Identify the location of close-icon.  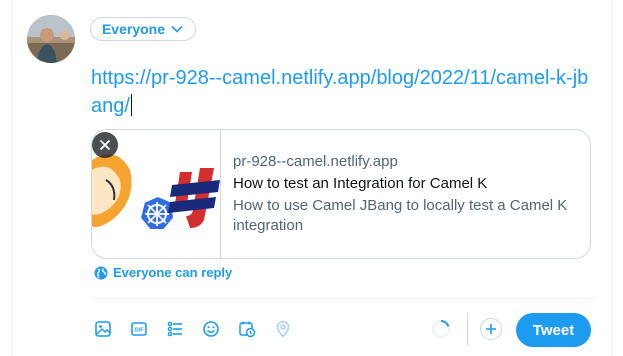
(105, 145).